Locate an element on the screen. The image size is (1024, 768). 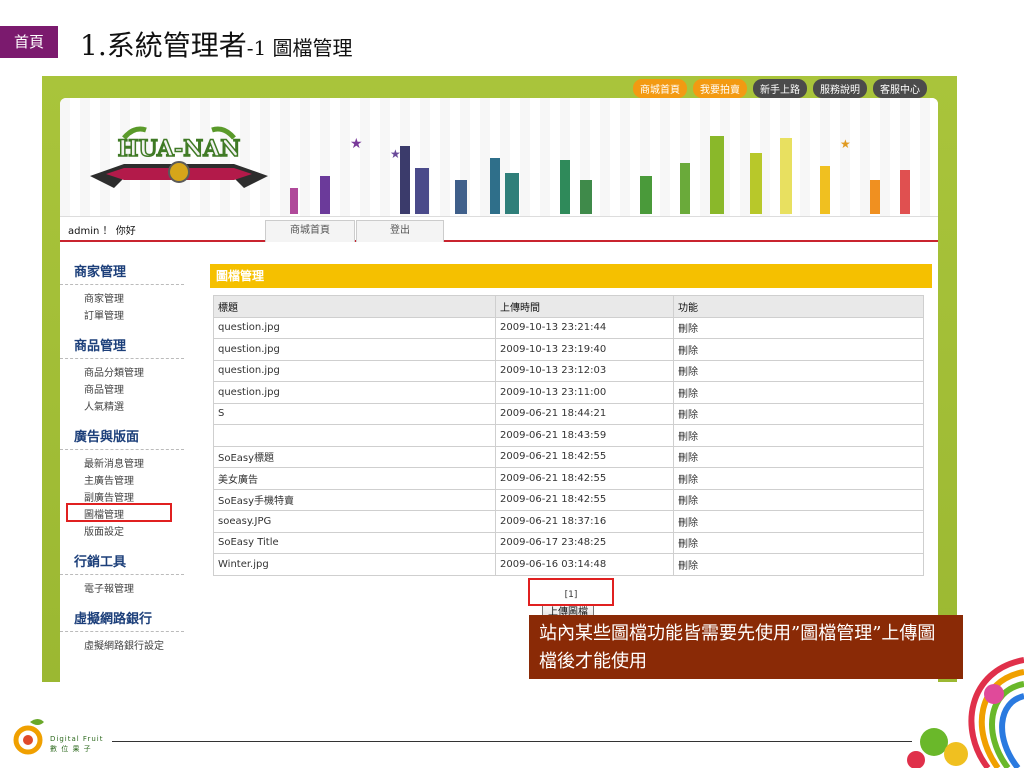
sidebar-item-layout-settings: 版面設定 is located at coordinates (137, 532).